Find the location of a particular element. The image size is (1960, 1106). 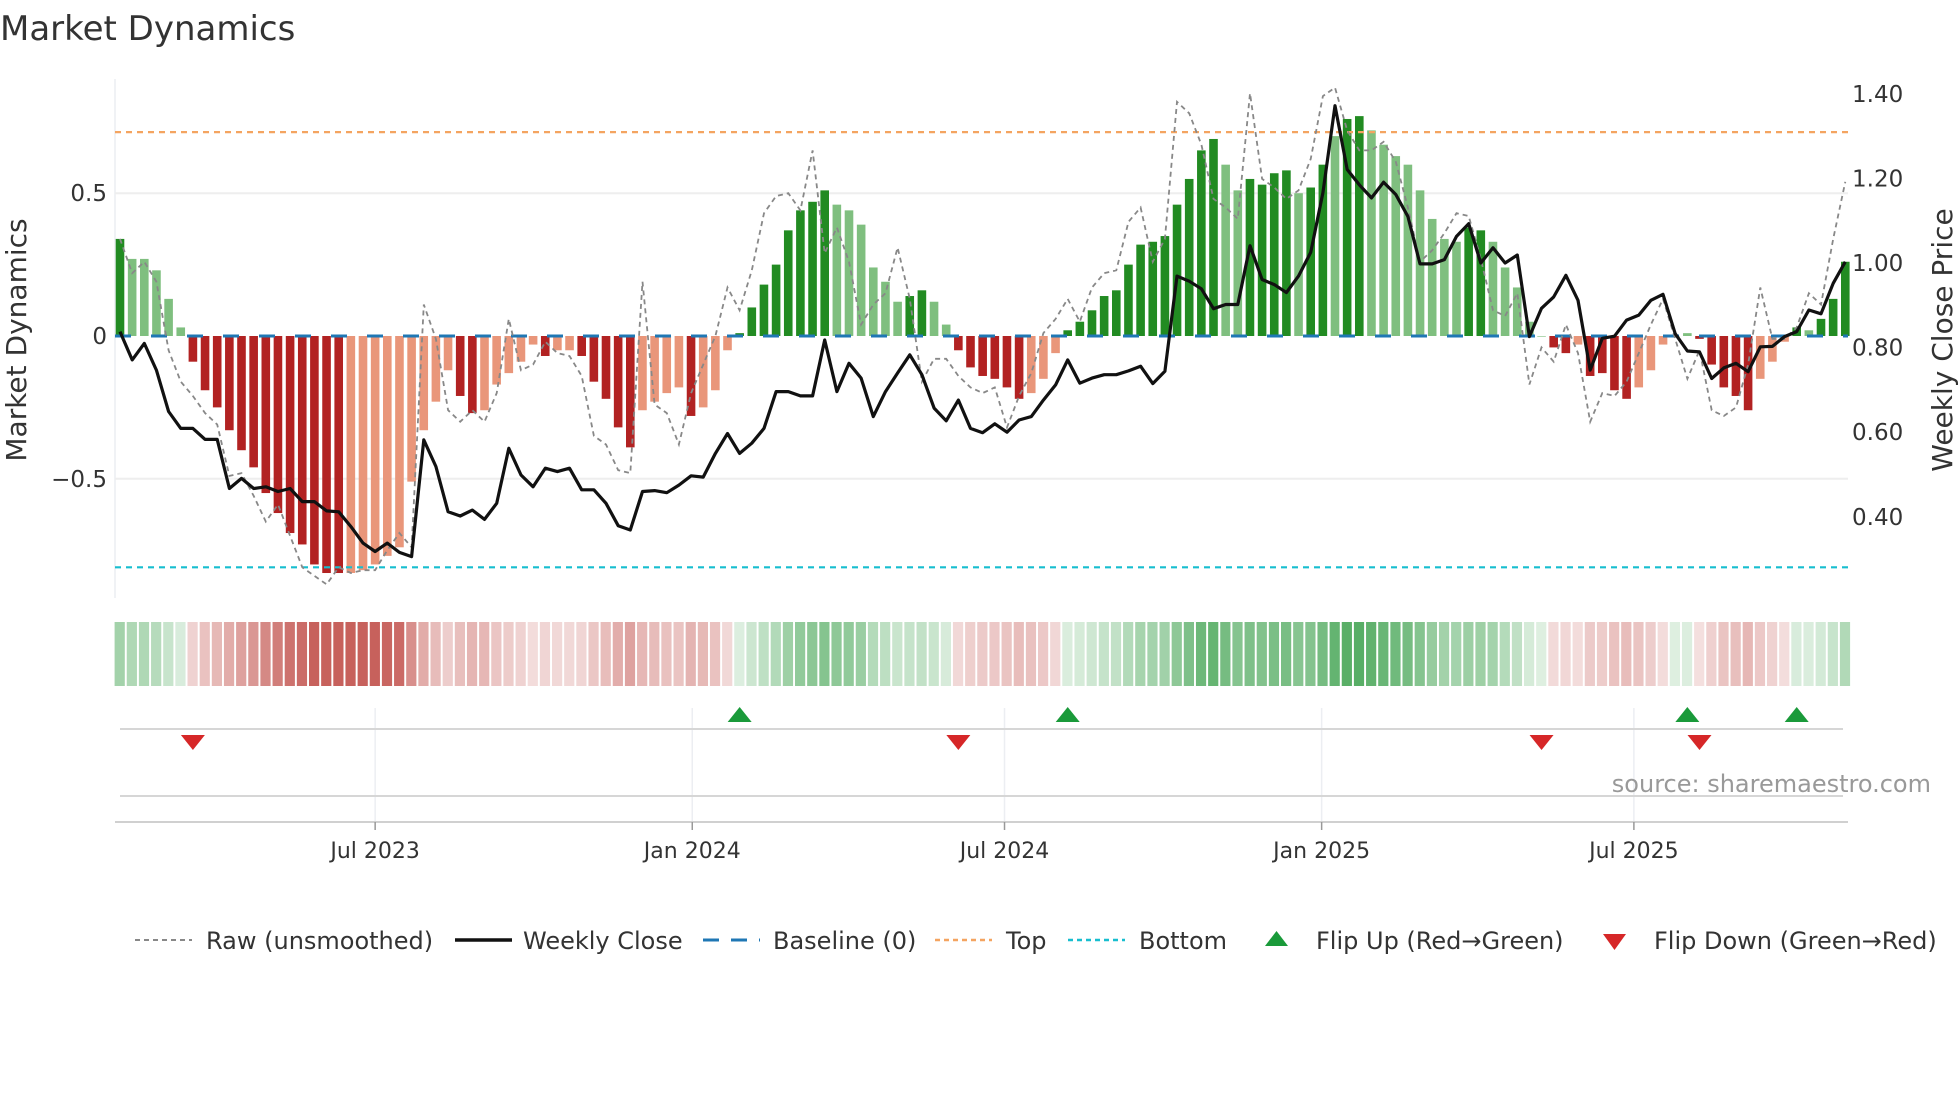

y-tick-label: −0.5 is located at coordinates (79, 480).